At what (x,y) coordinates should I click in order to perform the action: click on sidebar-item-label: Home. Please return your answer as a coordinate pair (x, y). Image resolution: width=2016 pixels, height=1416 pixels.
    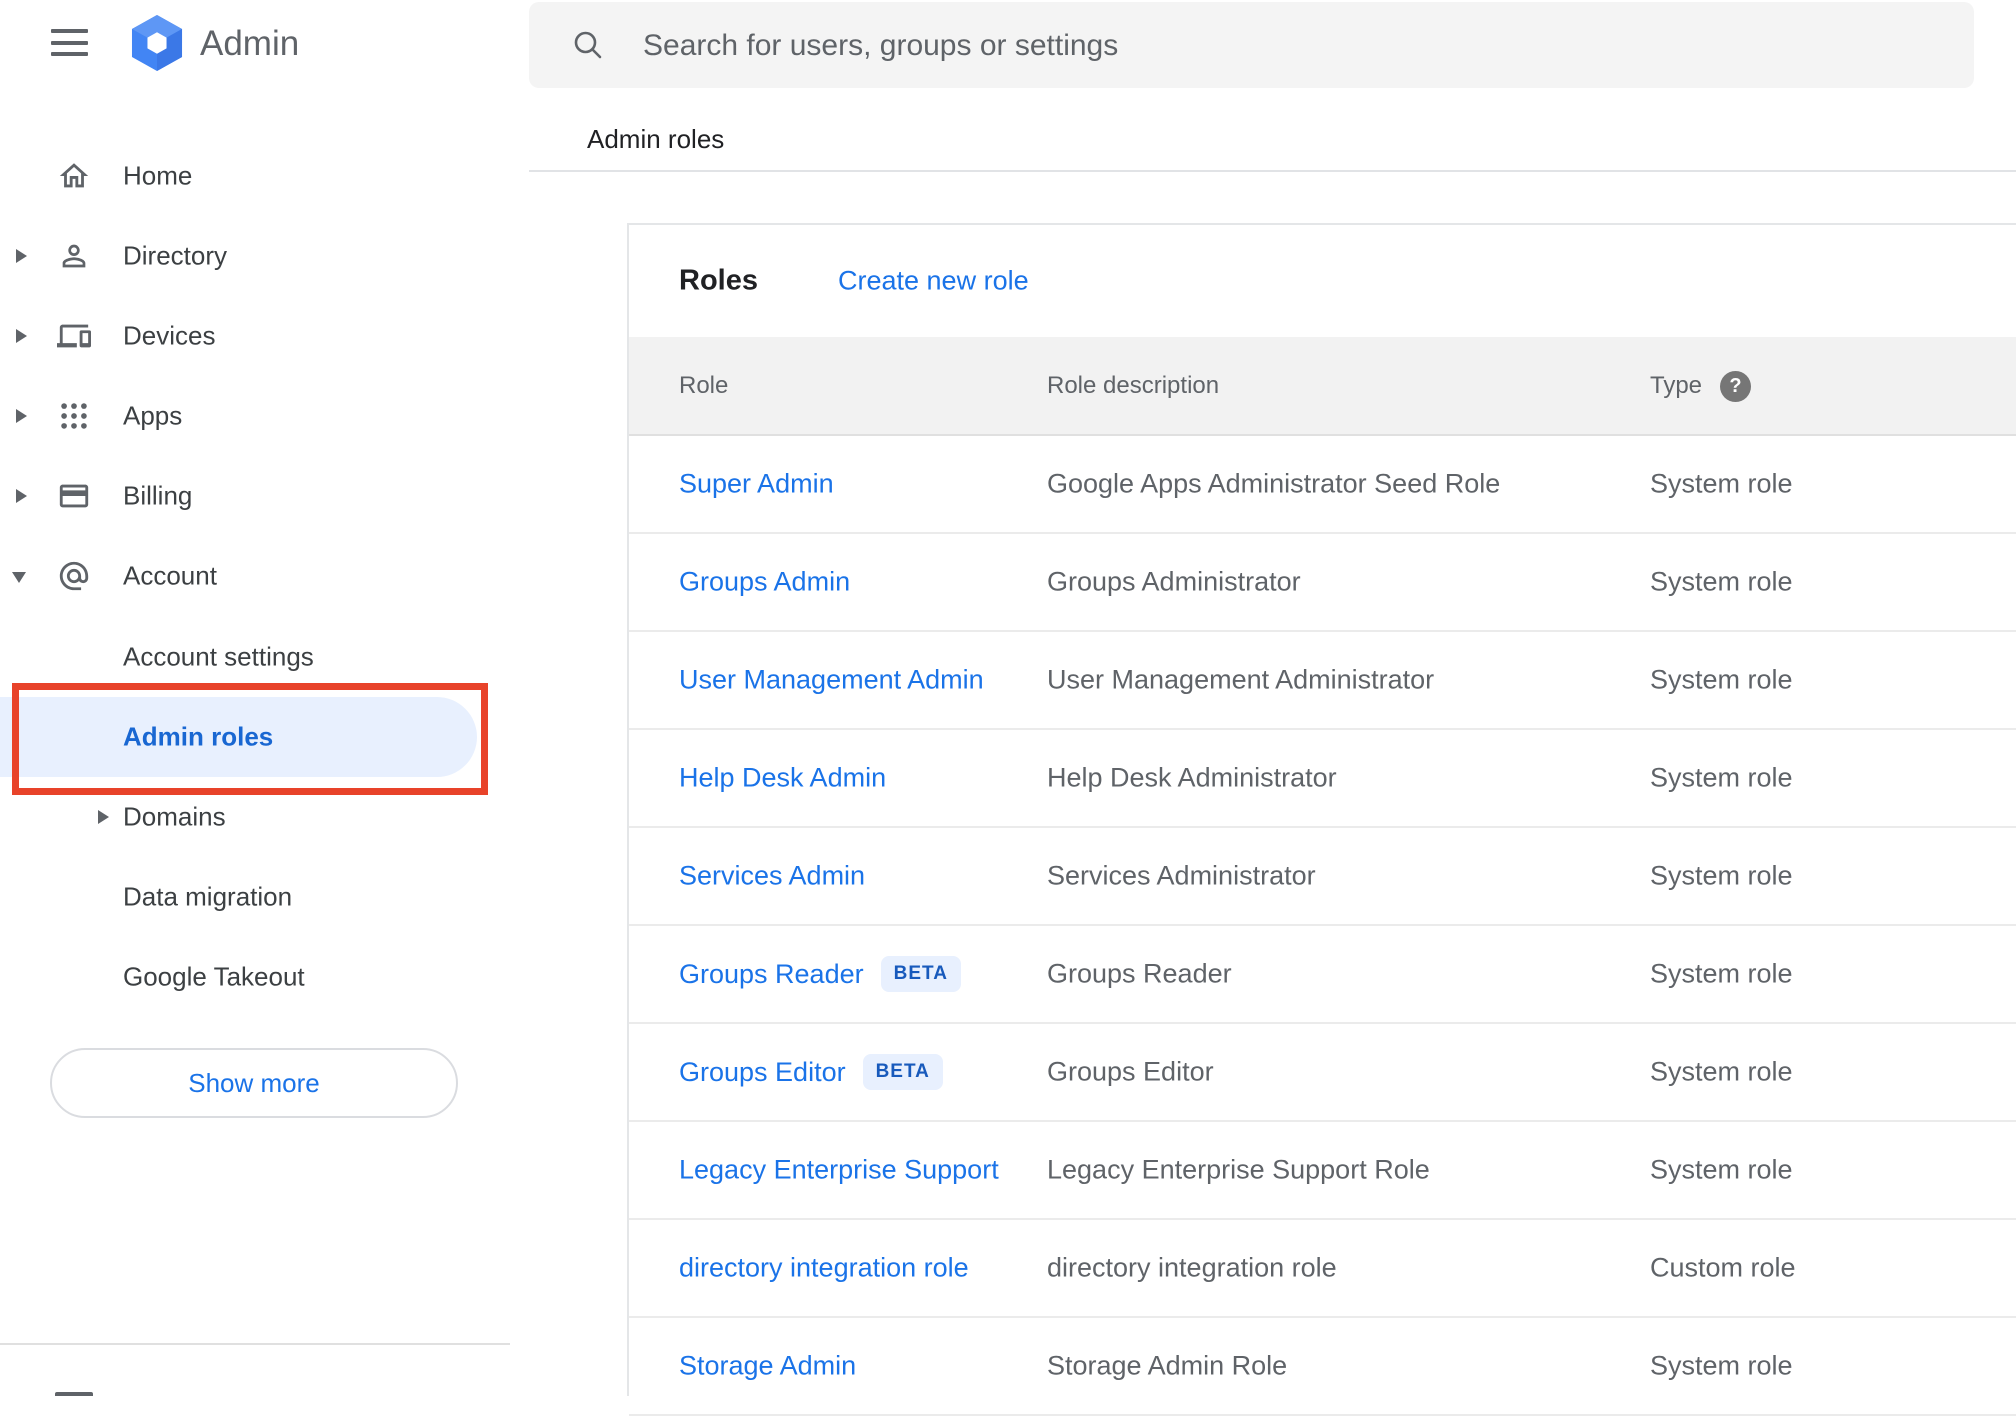
    Looking at the image, I should click on (158, 175).